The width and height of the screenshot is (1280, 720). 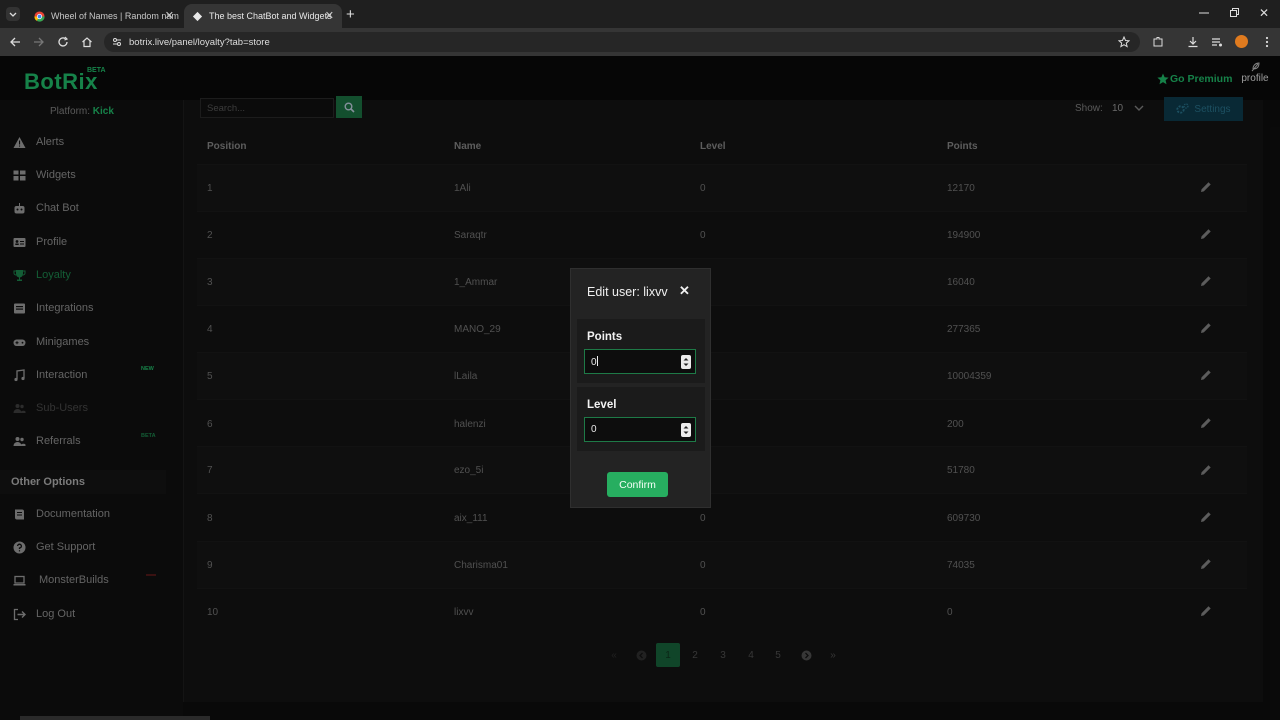 I want to click on tab-title: Wheel of Names | Random nam, so click(x=115, y=16).